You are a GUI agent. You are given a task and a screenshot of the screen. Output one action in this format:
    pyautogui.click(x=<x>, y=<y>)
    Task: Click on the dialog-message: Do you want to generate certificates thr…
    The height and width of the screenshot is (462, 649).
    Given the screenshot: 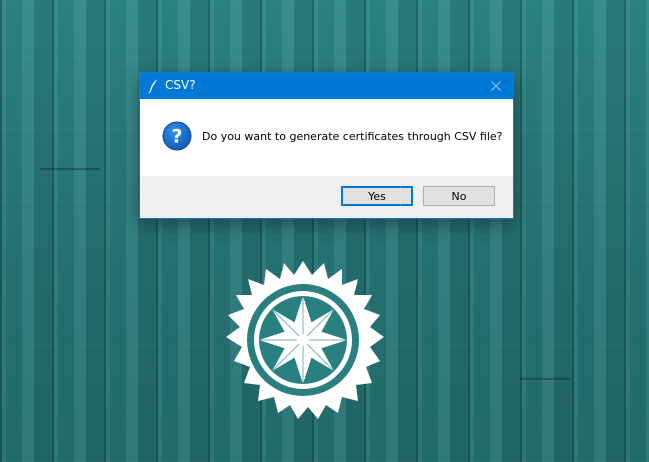 What is the action you would take?
    pyautogui.click(x=352, y=136)
    